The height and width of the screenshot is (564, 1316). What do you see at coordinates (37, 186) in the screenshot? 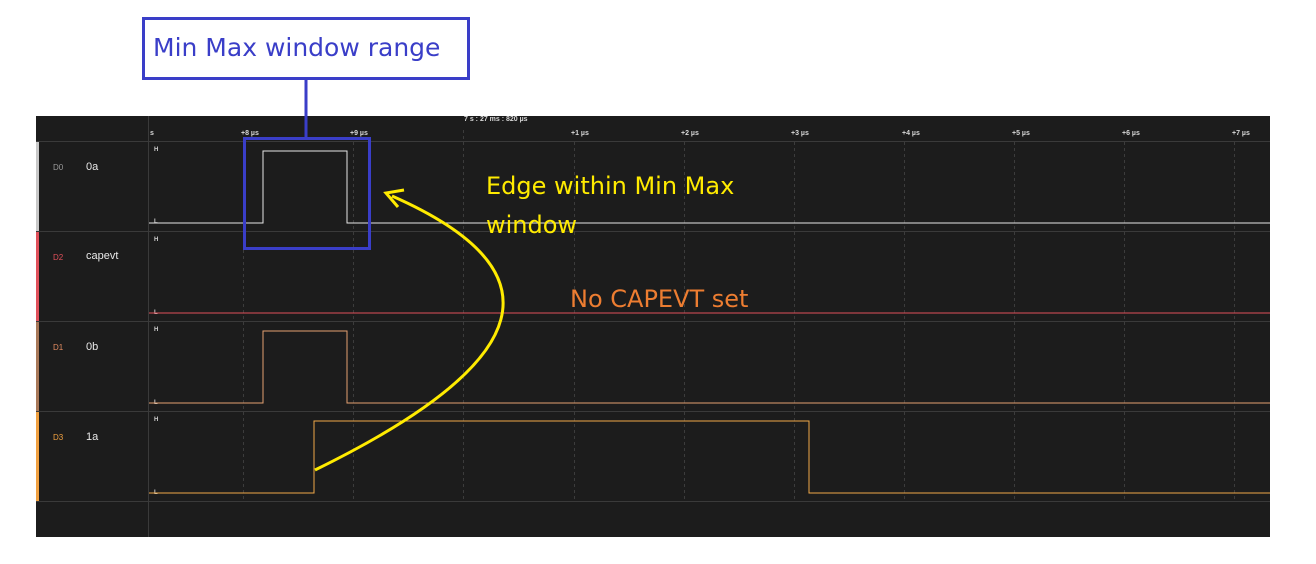
I see `channel-strip-d0` at bounding box center [37, 186].